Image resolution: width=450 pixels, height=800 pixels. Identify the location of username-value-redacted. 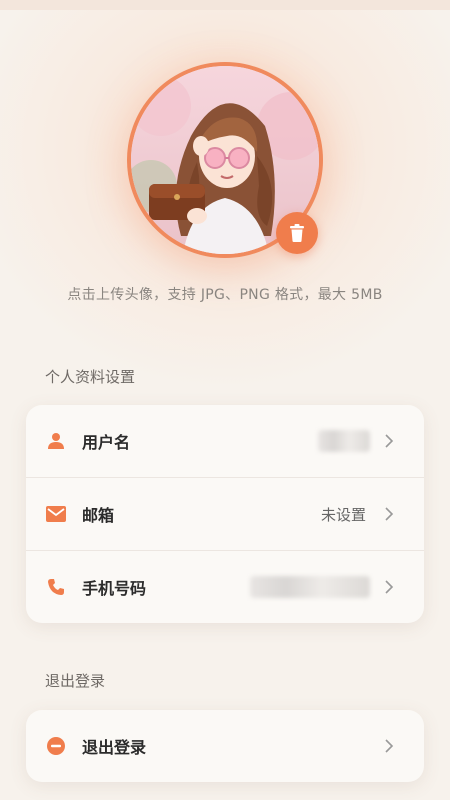
(344, 441).